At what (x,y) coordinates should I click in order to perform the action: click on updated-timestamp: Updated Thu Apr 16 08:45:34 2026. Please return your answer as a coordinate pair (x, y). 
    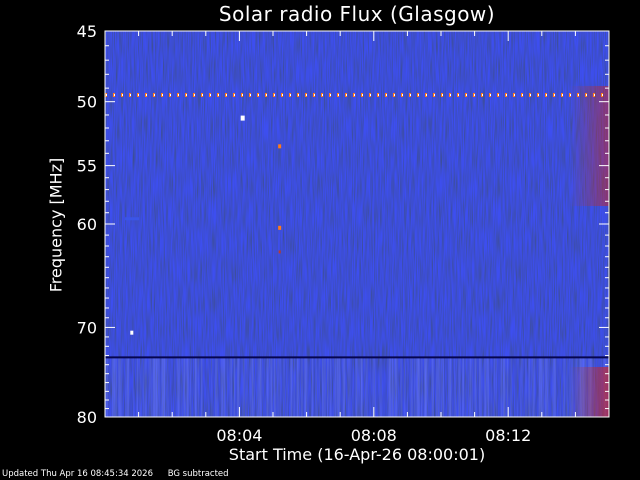
    Looking at the image, I should click on (77, 474).